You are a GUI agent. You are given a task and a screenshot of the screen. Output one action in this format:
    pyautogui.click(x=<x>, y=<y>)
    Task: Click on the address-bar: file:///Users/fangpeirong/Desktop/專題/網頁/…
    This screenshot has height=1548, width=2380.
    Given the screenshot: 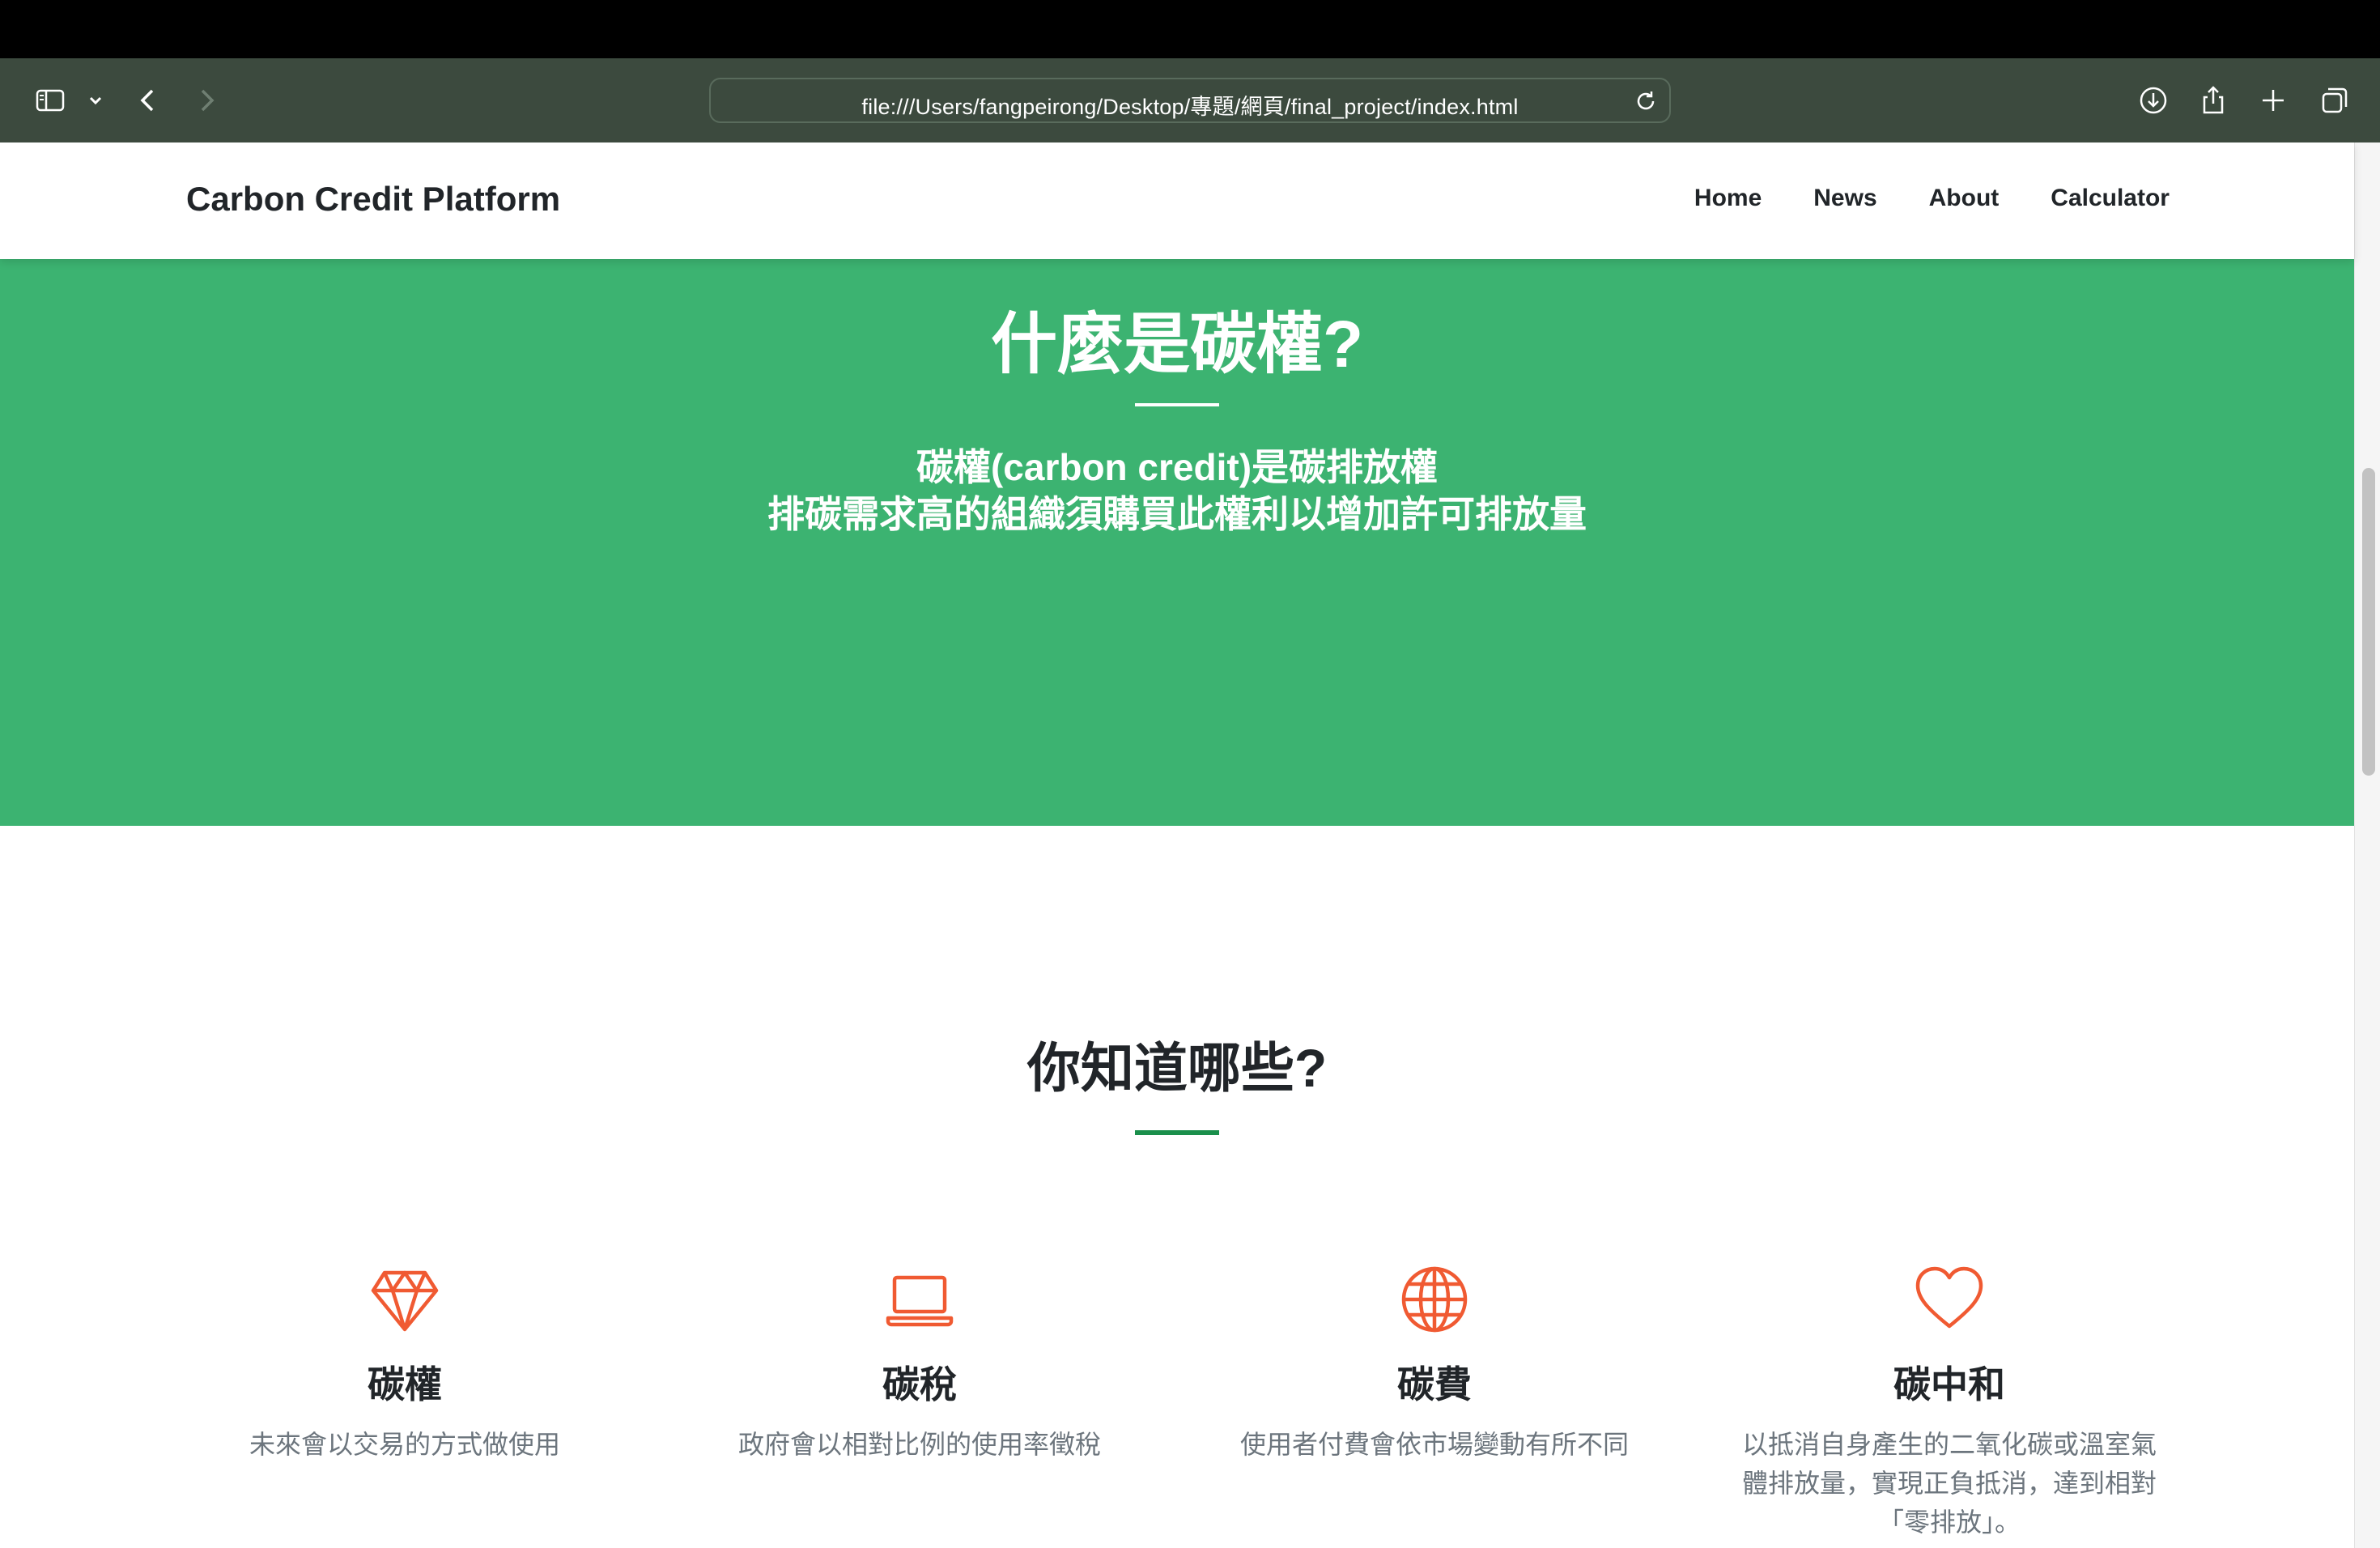 What is the action you would take?
    pyautogui.click(x=1190, y=100)
    